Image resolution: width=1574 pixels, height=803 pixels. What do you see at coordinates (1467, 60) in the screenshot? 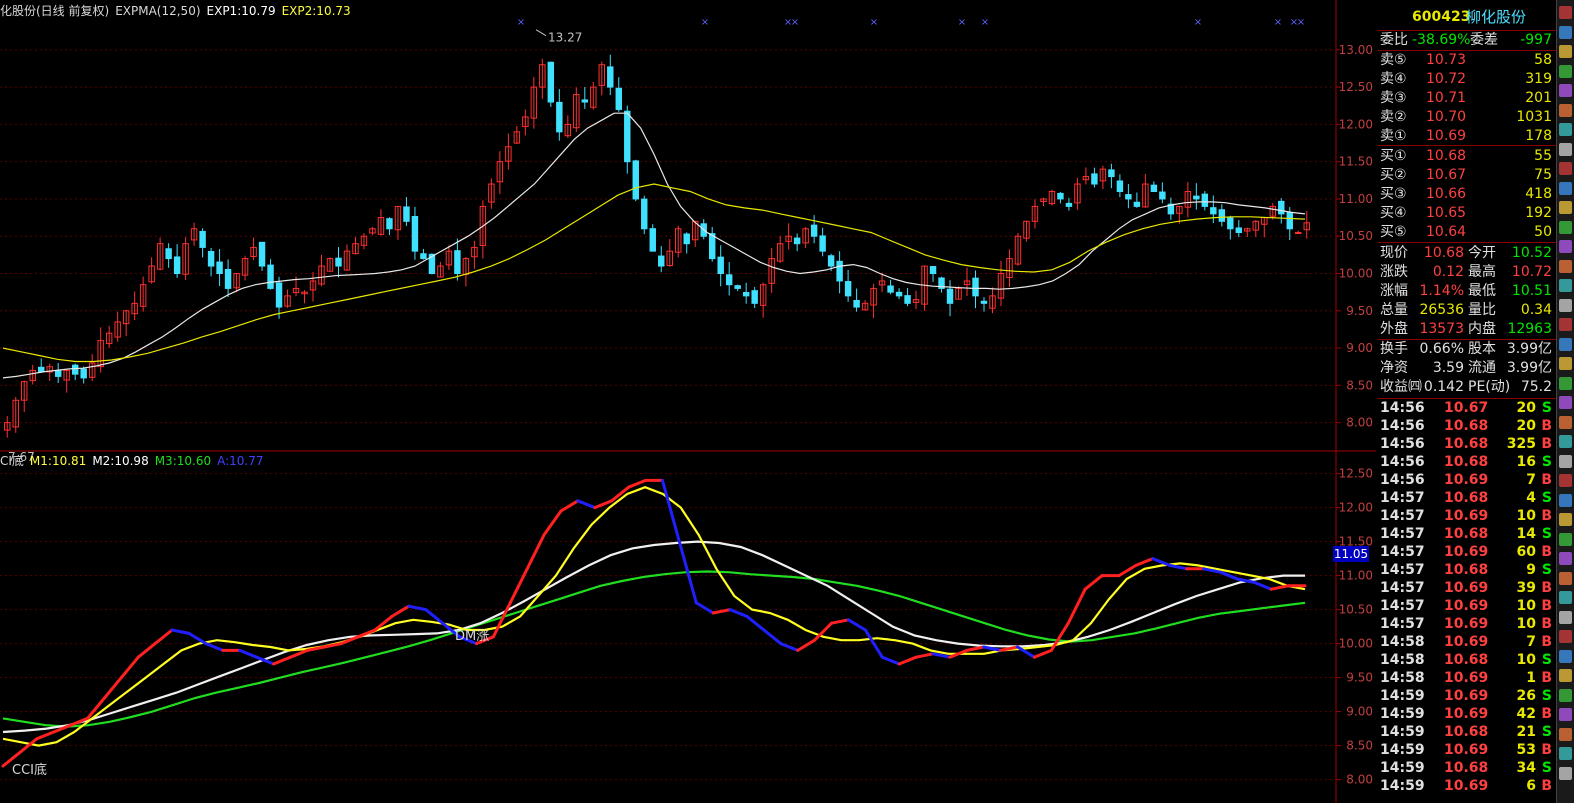
I see `ask-row: 卖⑤ 10.73 58` at bounding box center [1467, 60].